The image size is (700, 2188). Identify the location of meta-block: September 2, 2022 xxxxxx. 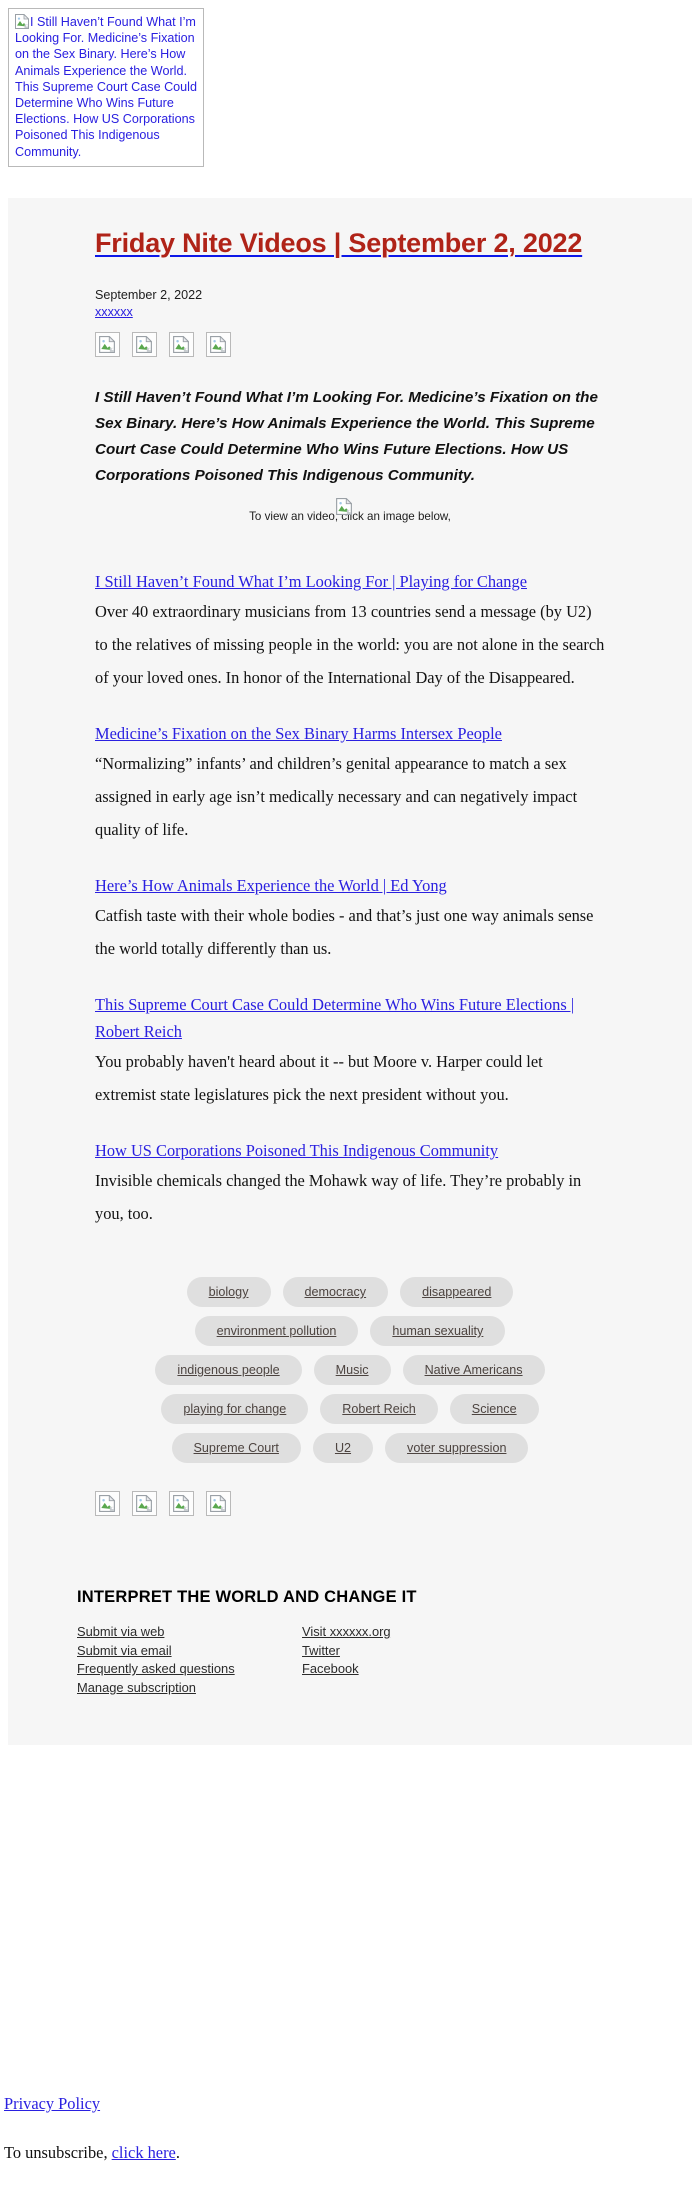
(350, 303).